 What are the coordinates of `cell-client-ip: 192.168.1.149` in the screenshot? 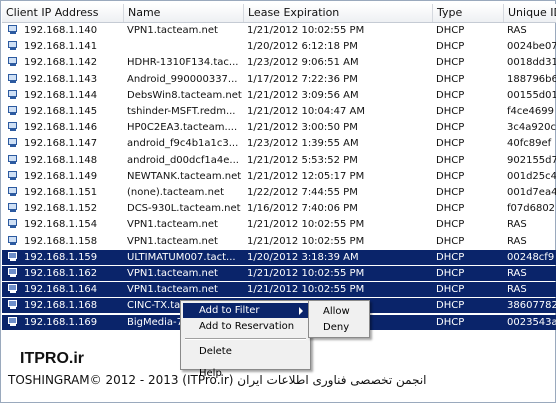 It's located at (61, 176).